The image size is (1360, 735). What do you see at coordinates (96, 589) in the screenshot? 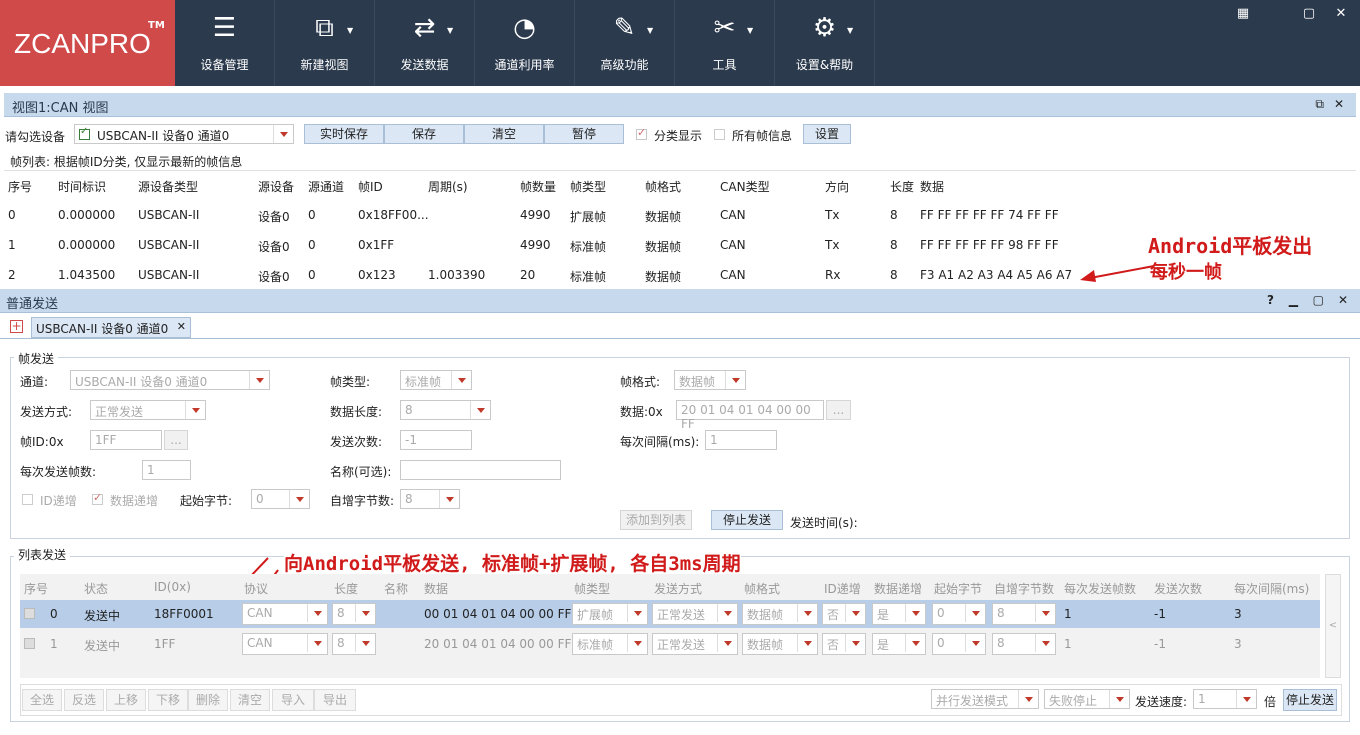
I see `list-col-header: 状态` at bounding box center [96, 589].